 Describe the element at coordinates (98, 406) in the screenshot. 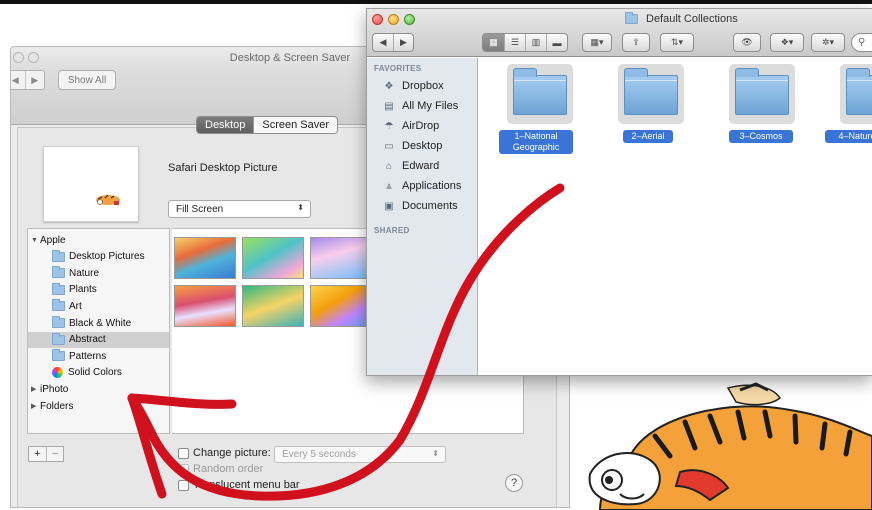

I see `source-list-item: ▶ Folders` at that location.